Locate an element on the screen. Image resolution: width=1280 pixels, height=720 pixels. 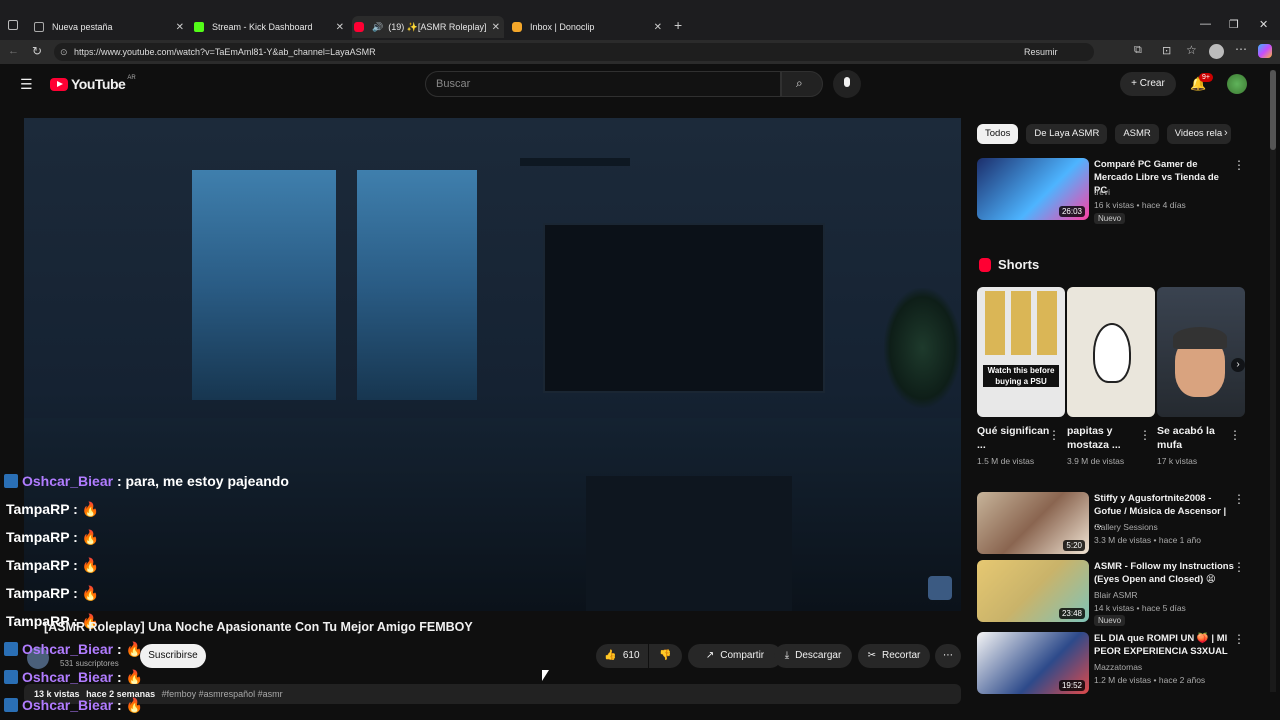
tab-new: Nueva pestaña ✕ is located at coordinates (109, 27).